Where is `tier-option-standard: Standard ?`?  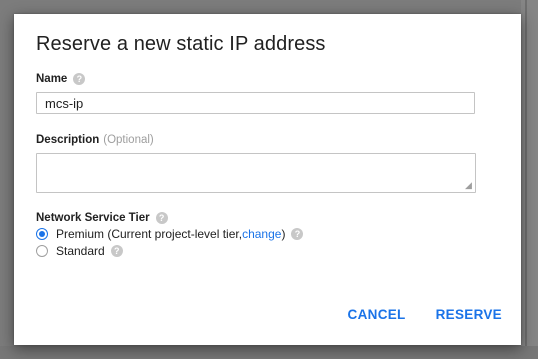
tier-option-standard: Standard ? is located at coordinates (79, 251).